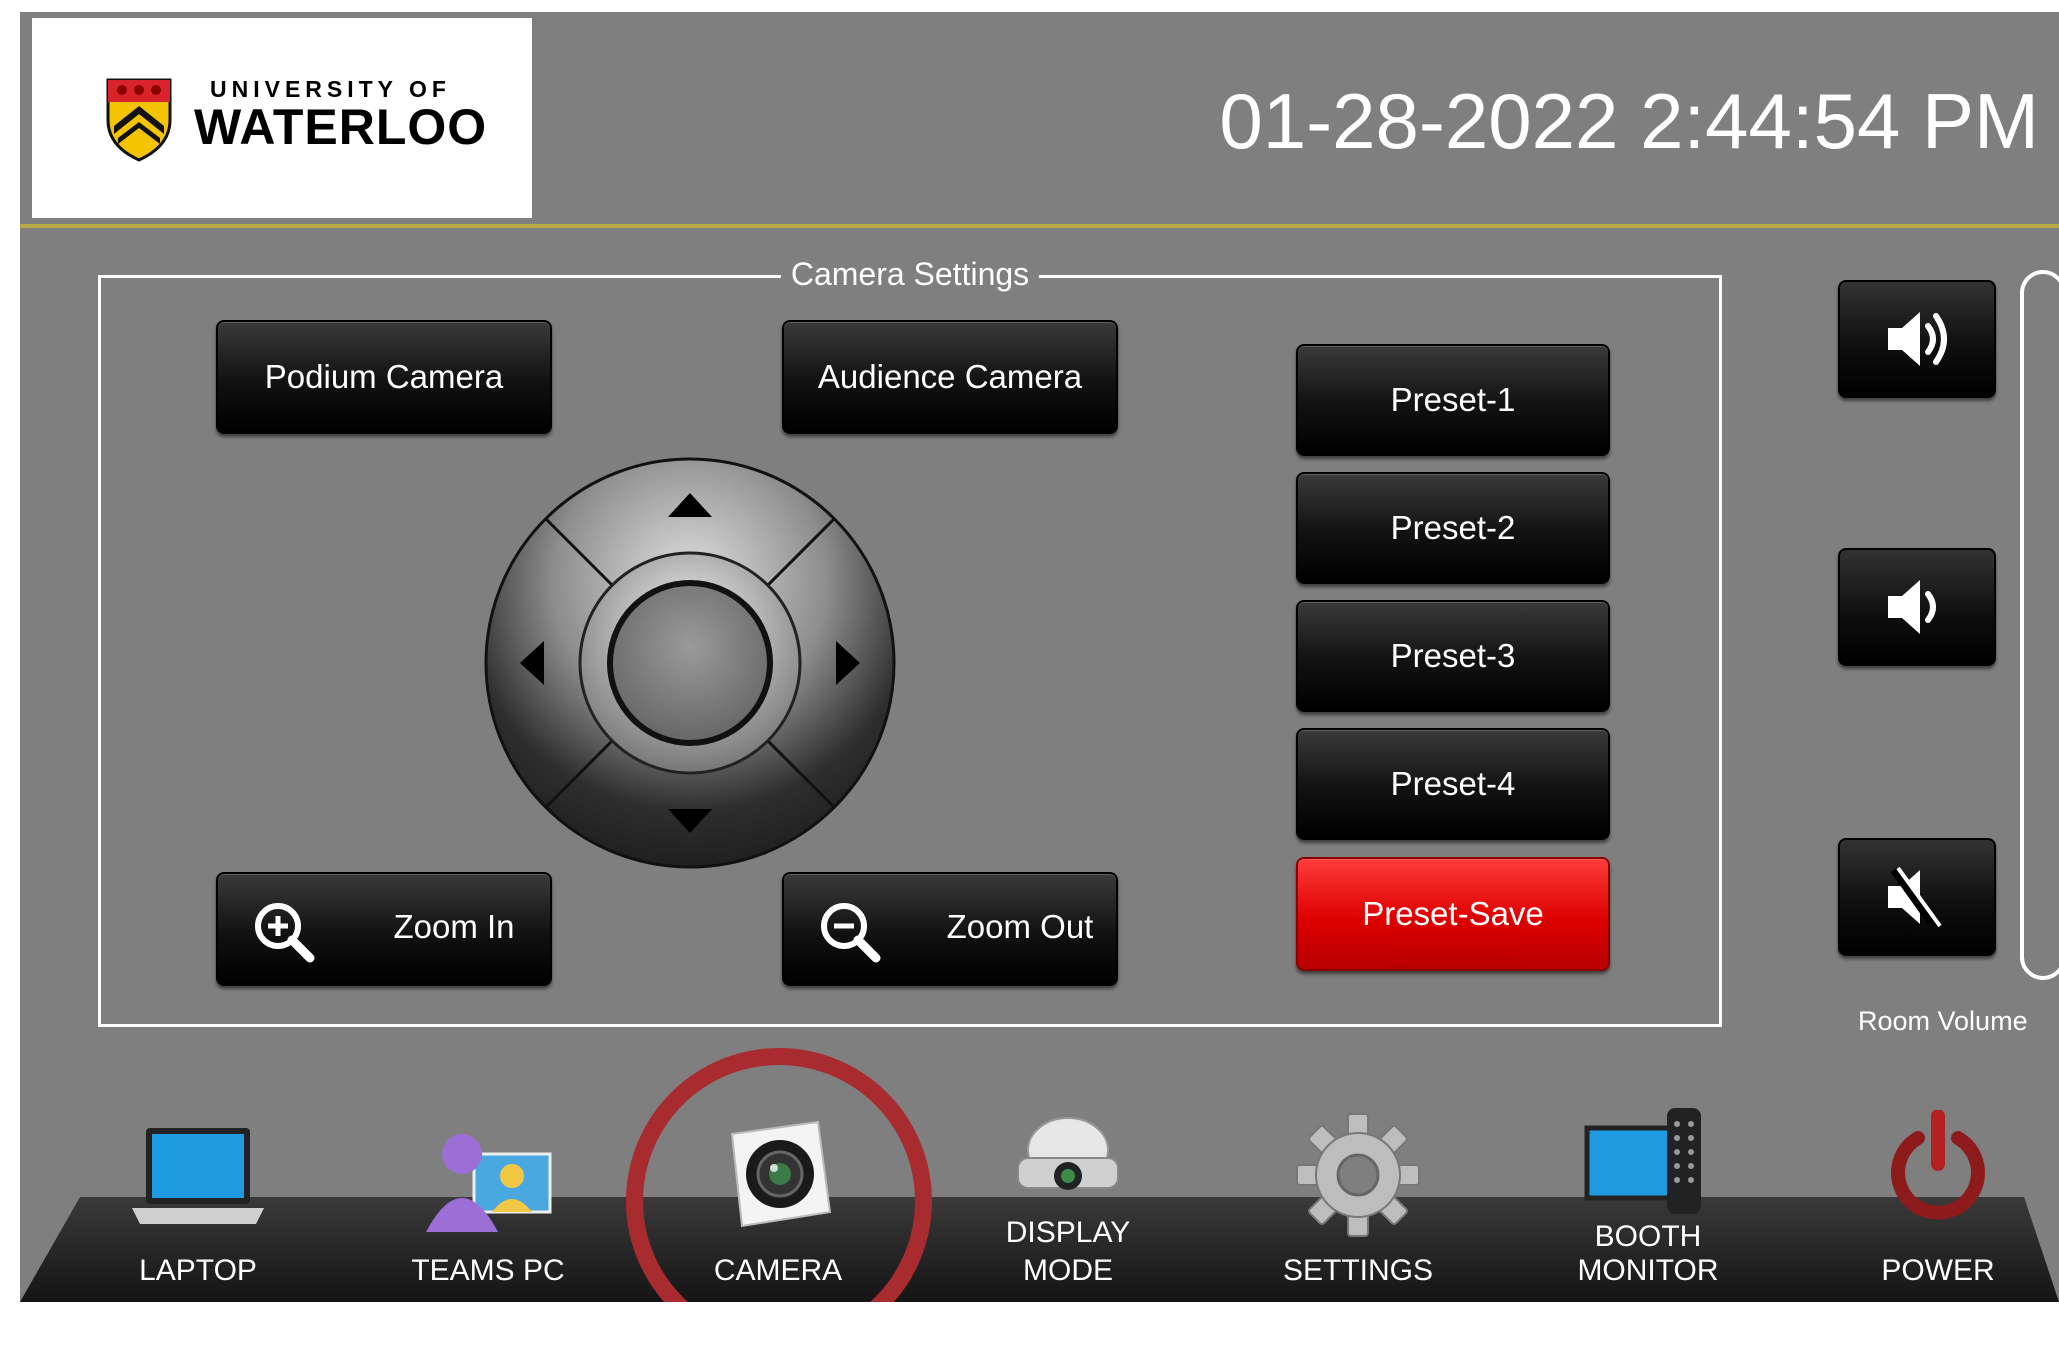 This screenshot has width=2059, height=1349. What do you see at coordinates (1068, 1192) in the screenshot?
I see `nav-display-mode: DISPLAY MODE` at bounding box center [1068, 1192].